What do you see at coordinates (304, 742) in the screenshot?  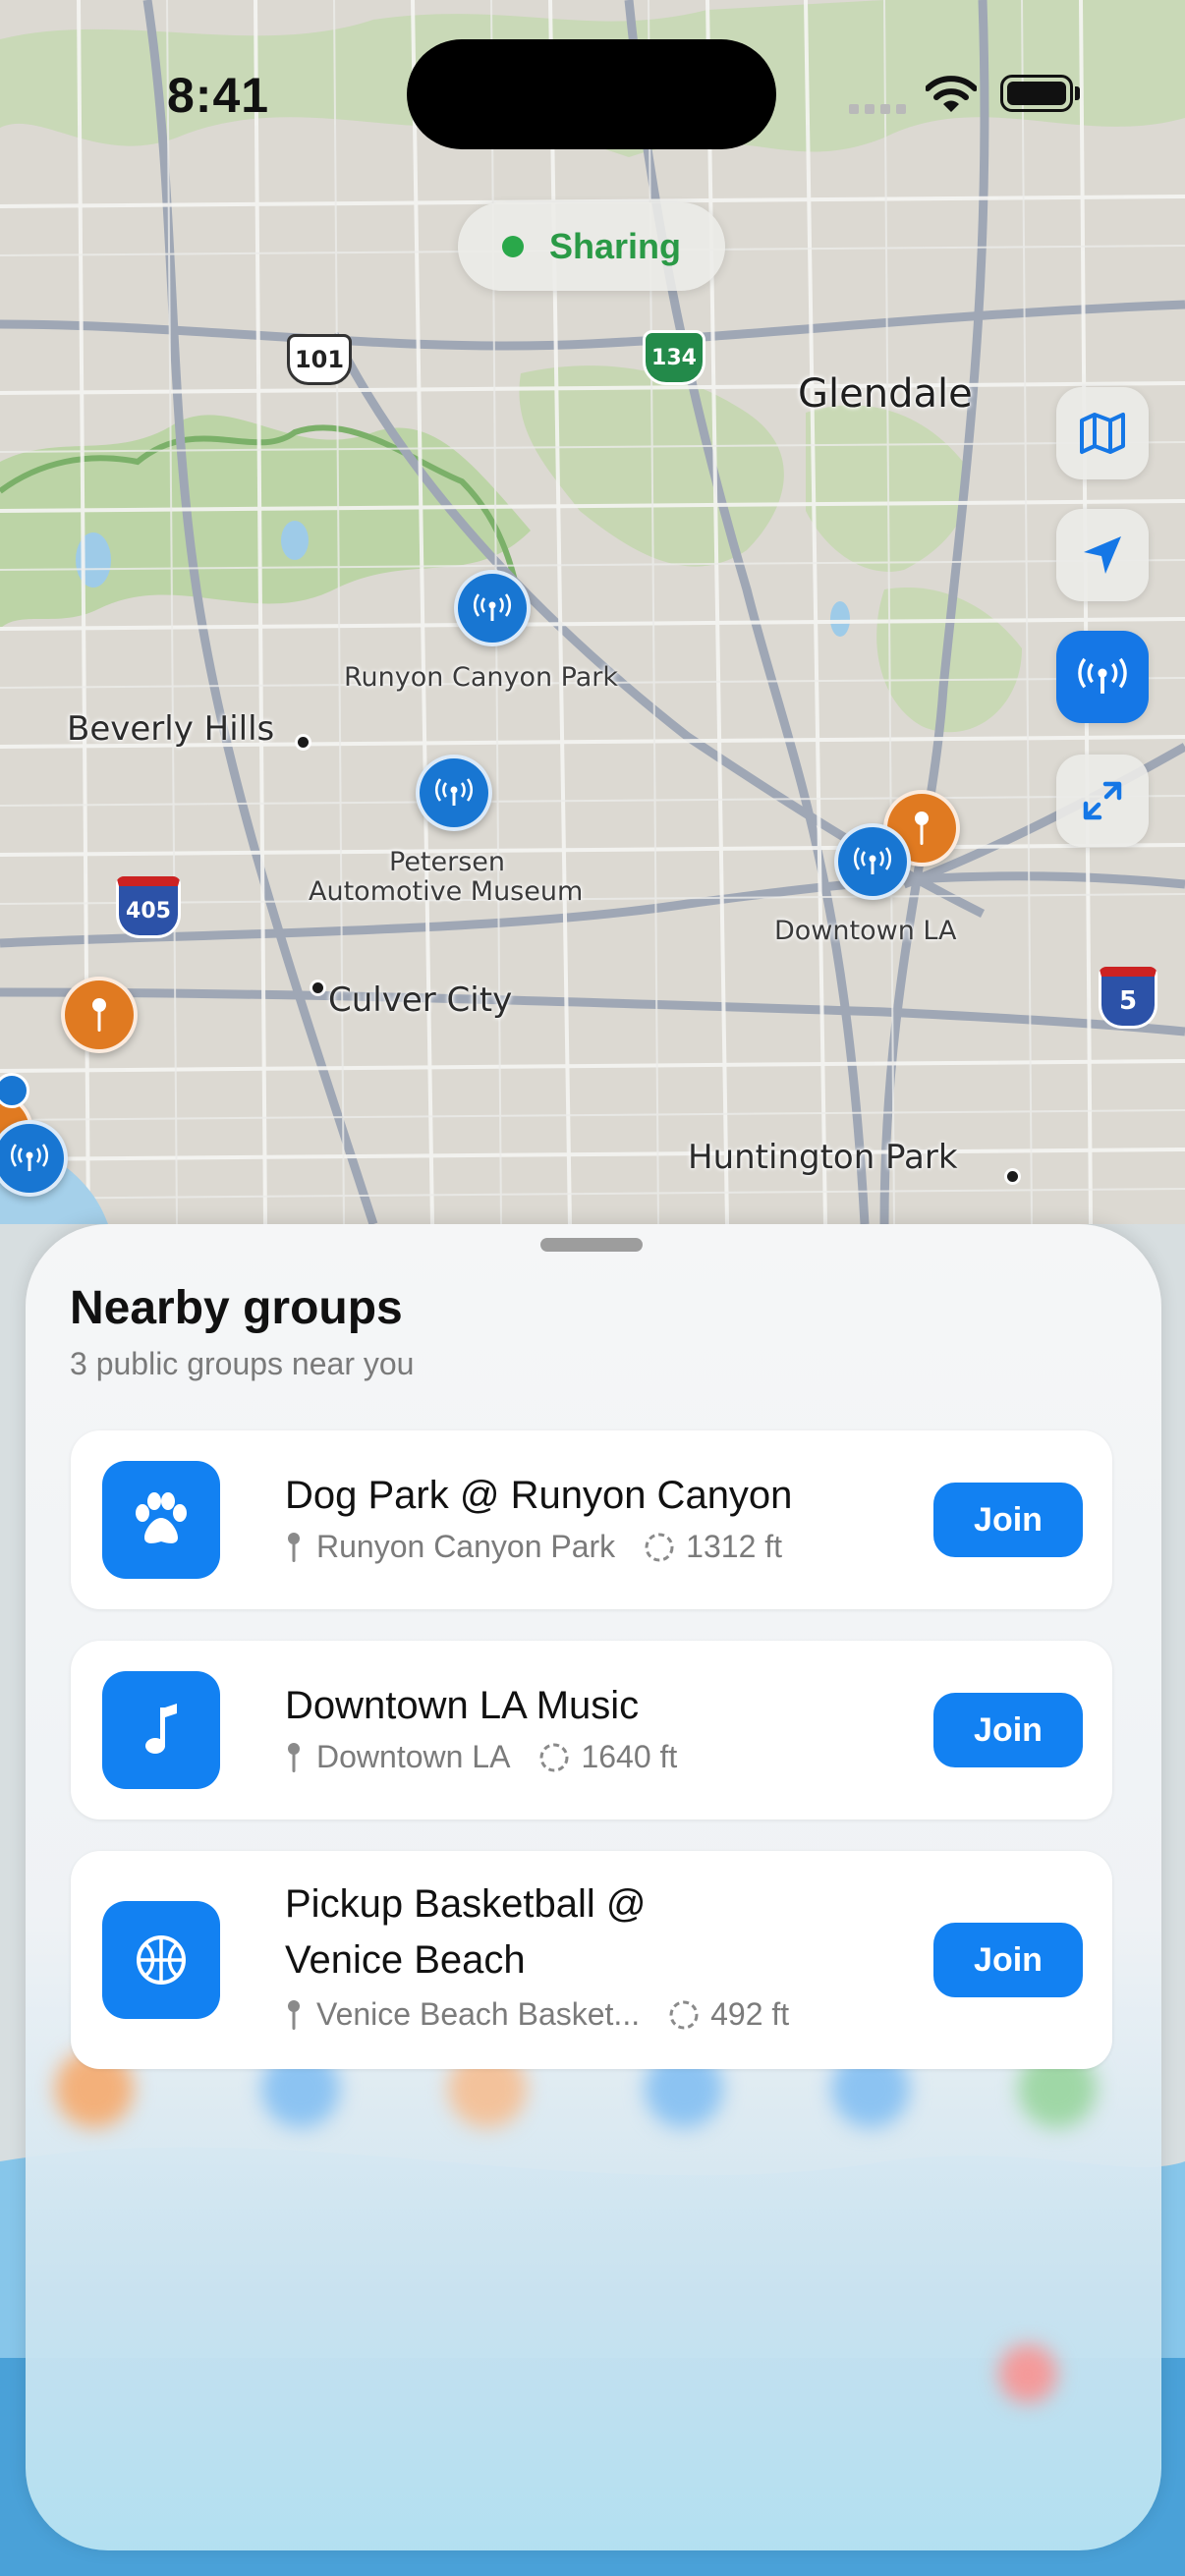 I see `beverly-hills-dot` at bounding box center [304, 742].